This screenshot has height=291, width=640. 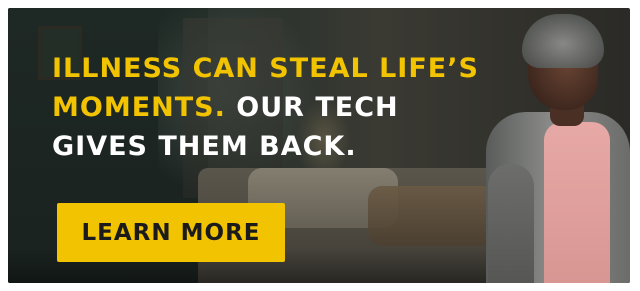 I want to click on photo-person-hair, so click(x=563, y=41).